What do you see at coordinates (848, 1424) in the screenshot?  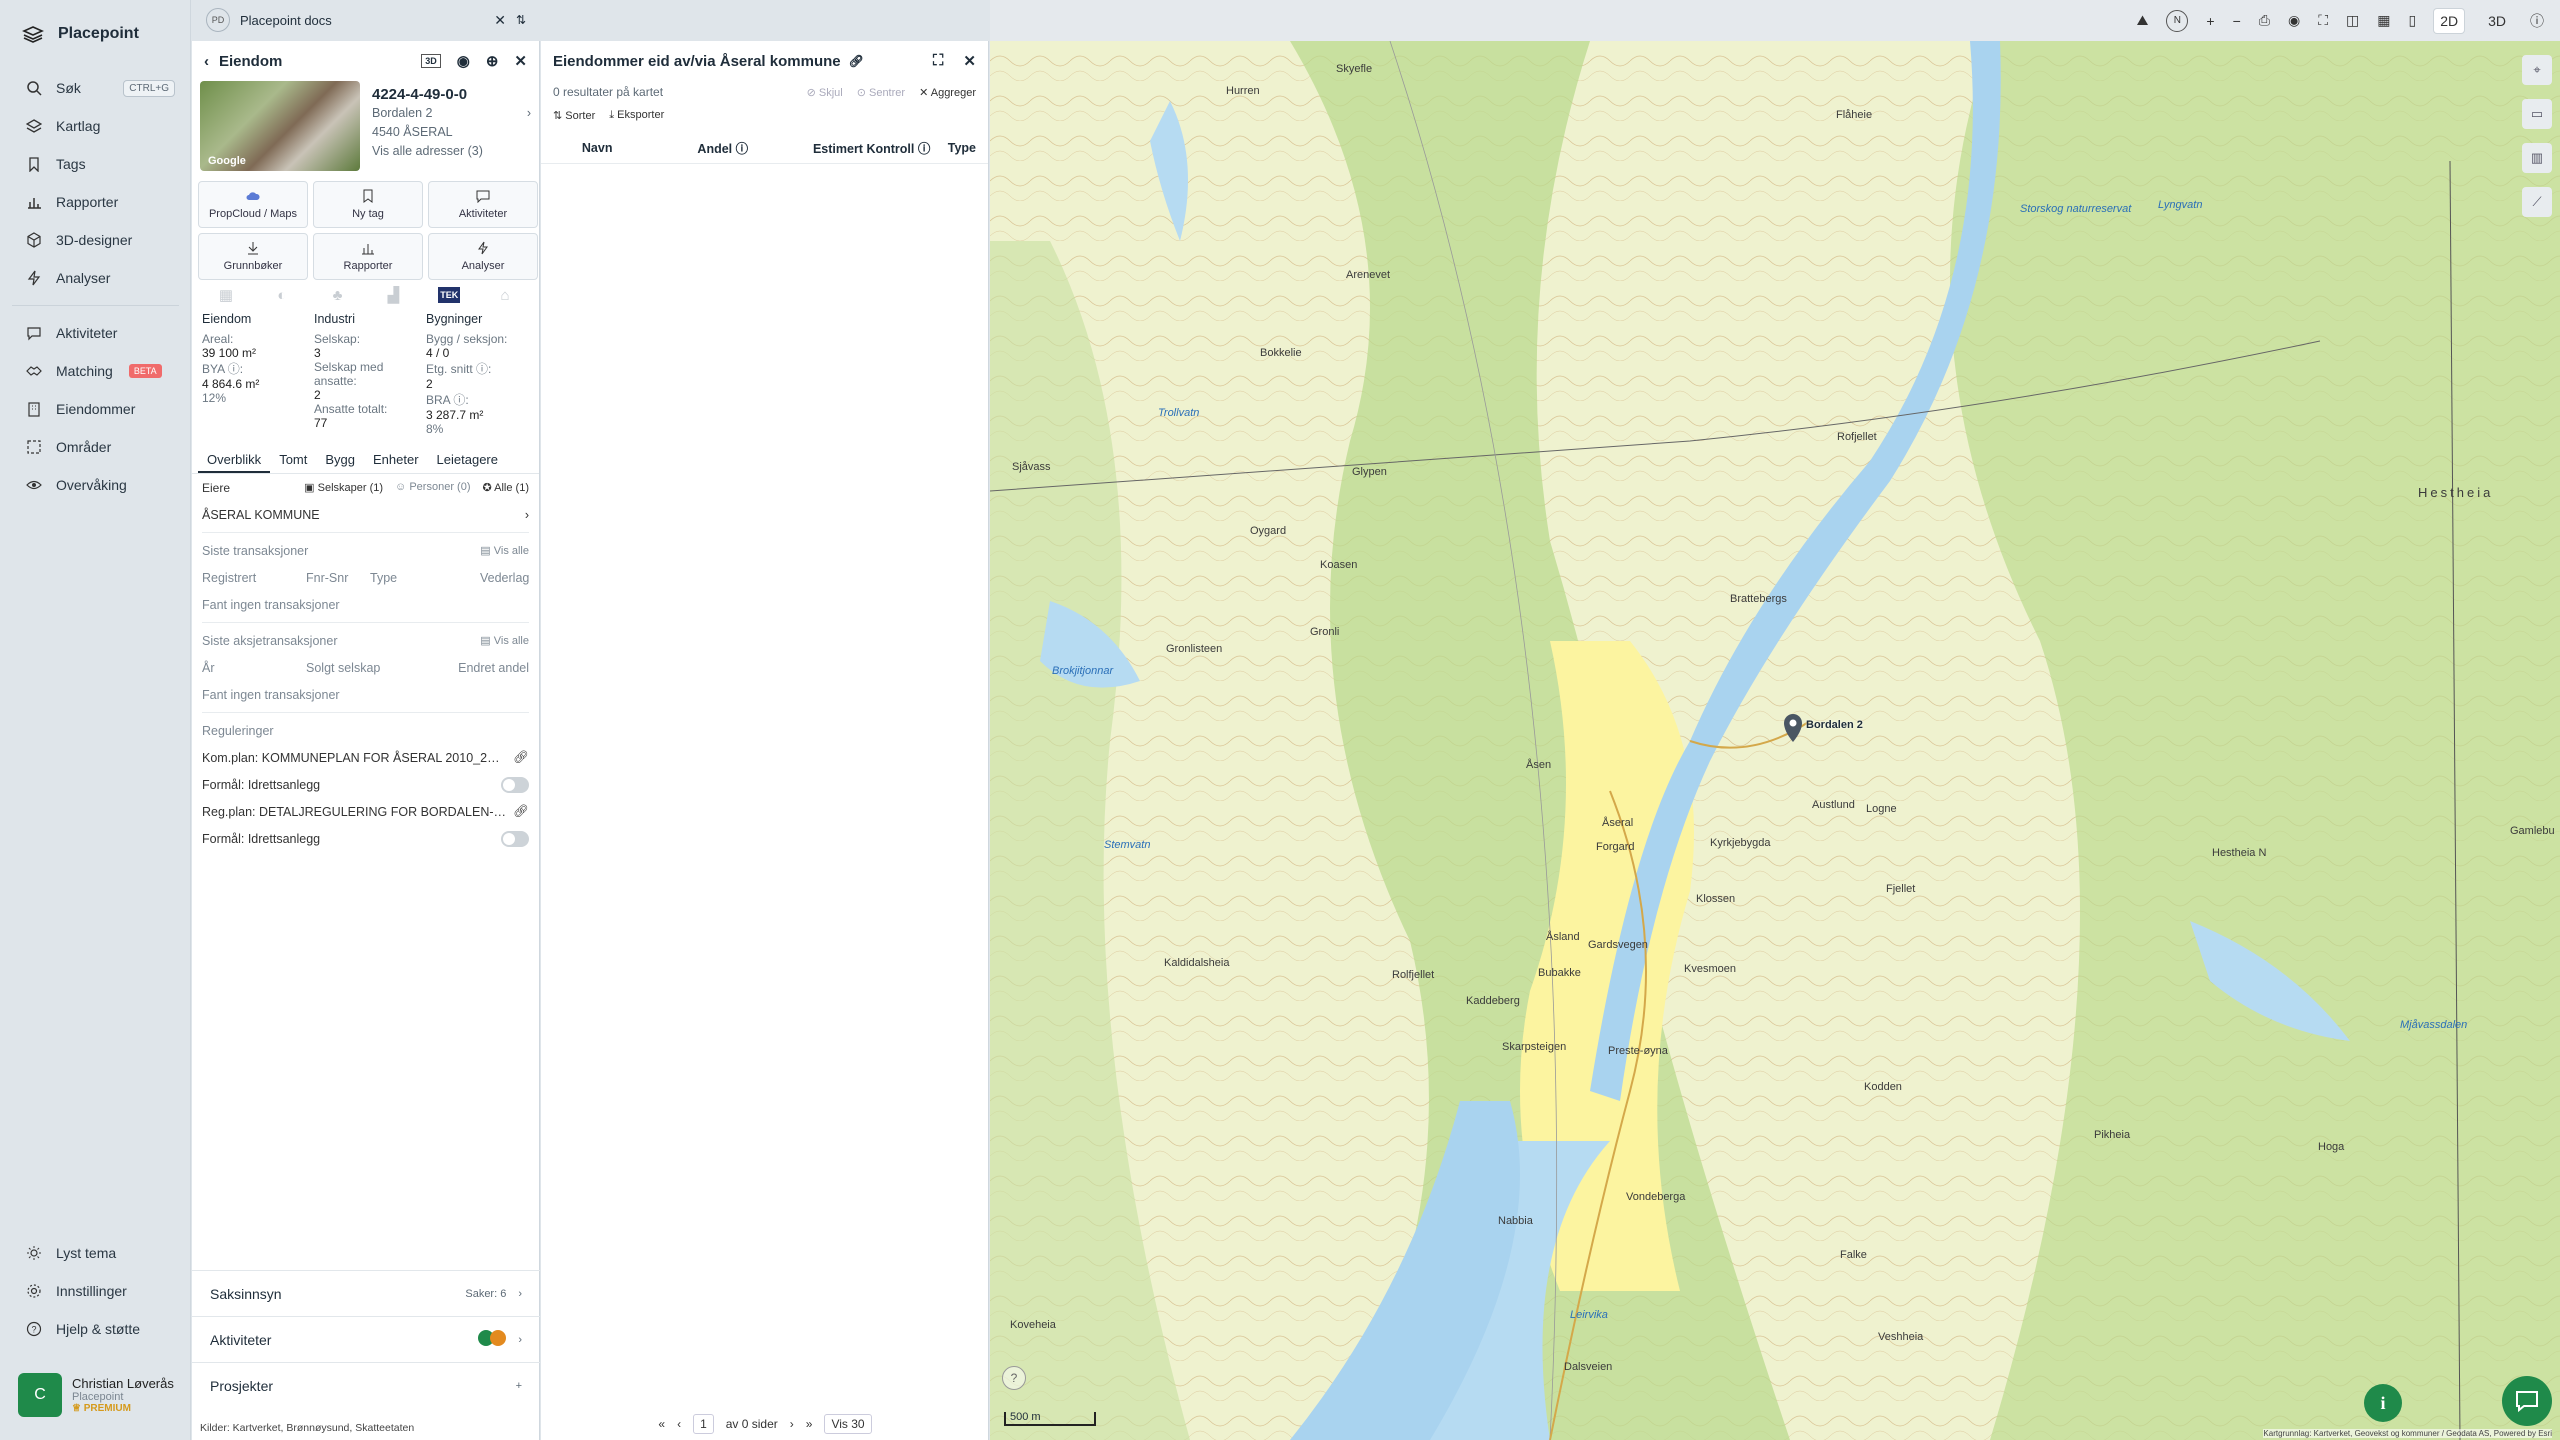 I see `page-size-select: Vis 30` at bounding box center [848, 1424].